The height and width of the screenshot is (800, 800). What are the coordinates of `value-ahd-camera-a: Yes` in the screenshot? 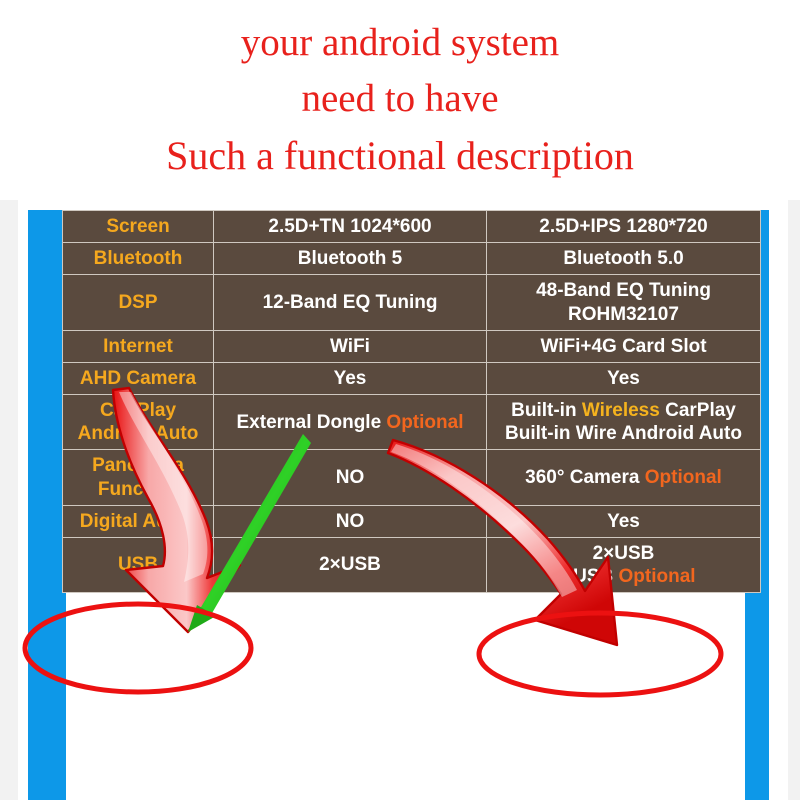 It's located at (350, 378).